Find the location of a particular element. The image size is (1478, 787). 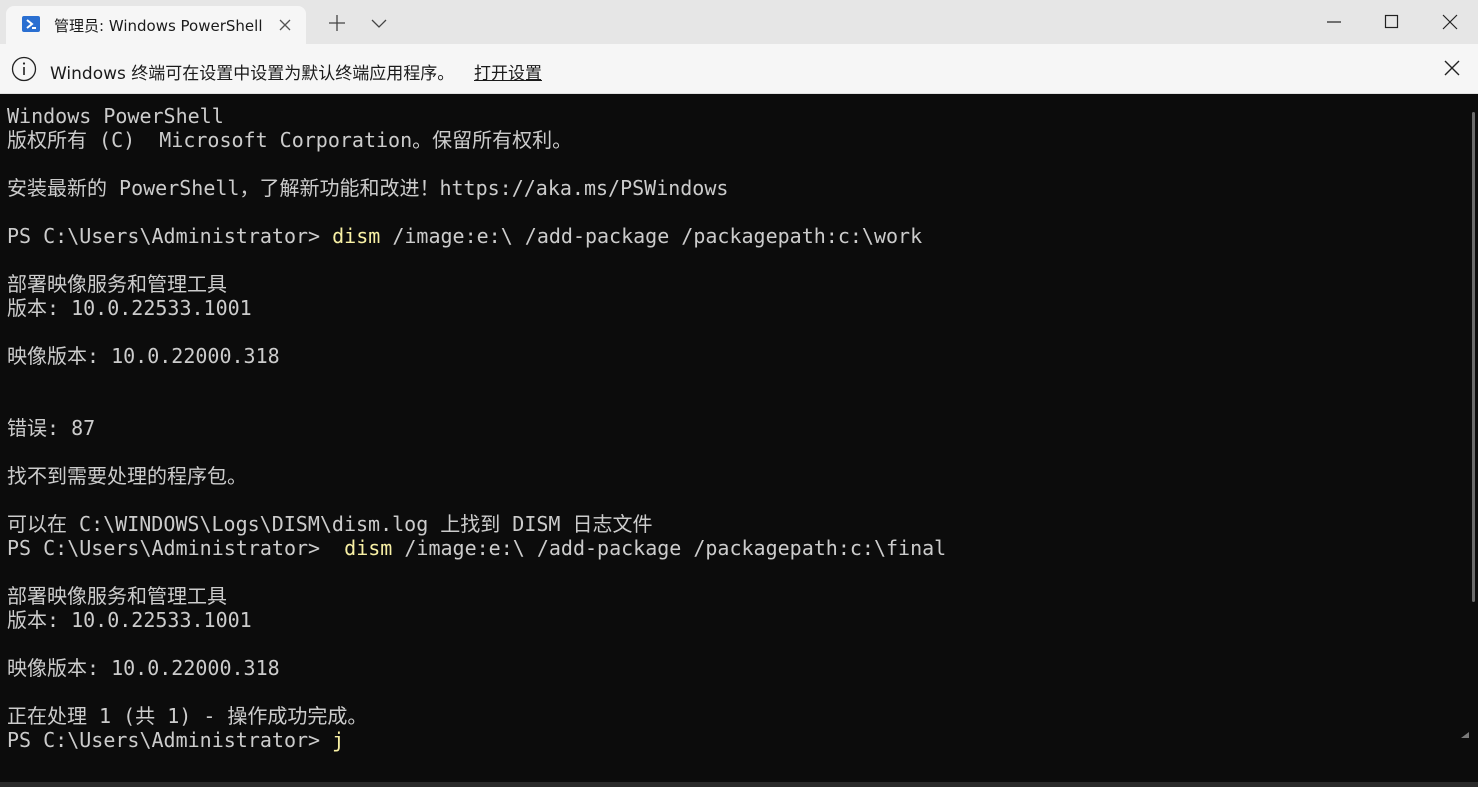

command-name: j is located at coordinates (338, 740).